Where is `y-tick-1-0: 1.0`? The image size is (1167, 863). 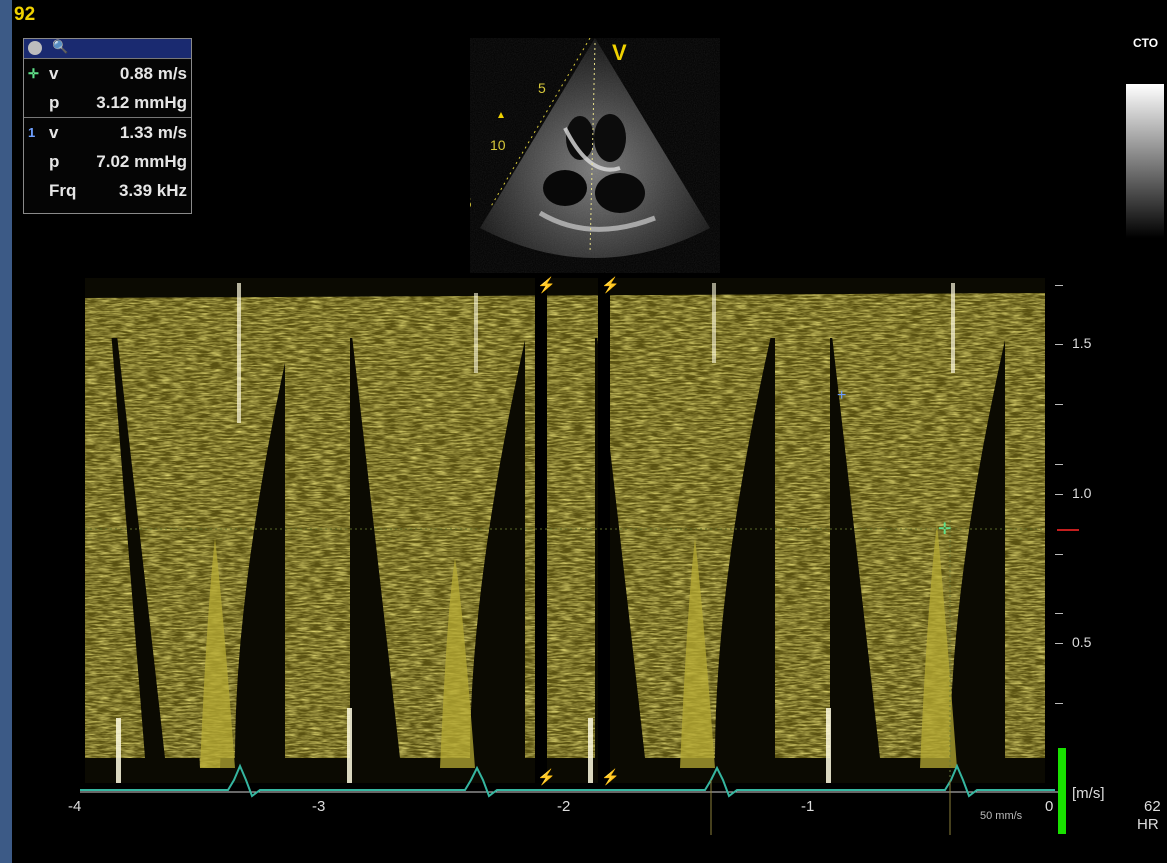
y-tick-1-0: 1.0 is located at coordinates (1082, 493).